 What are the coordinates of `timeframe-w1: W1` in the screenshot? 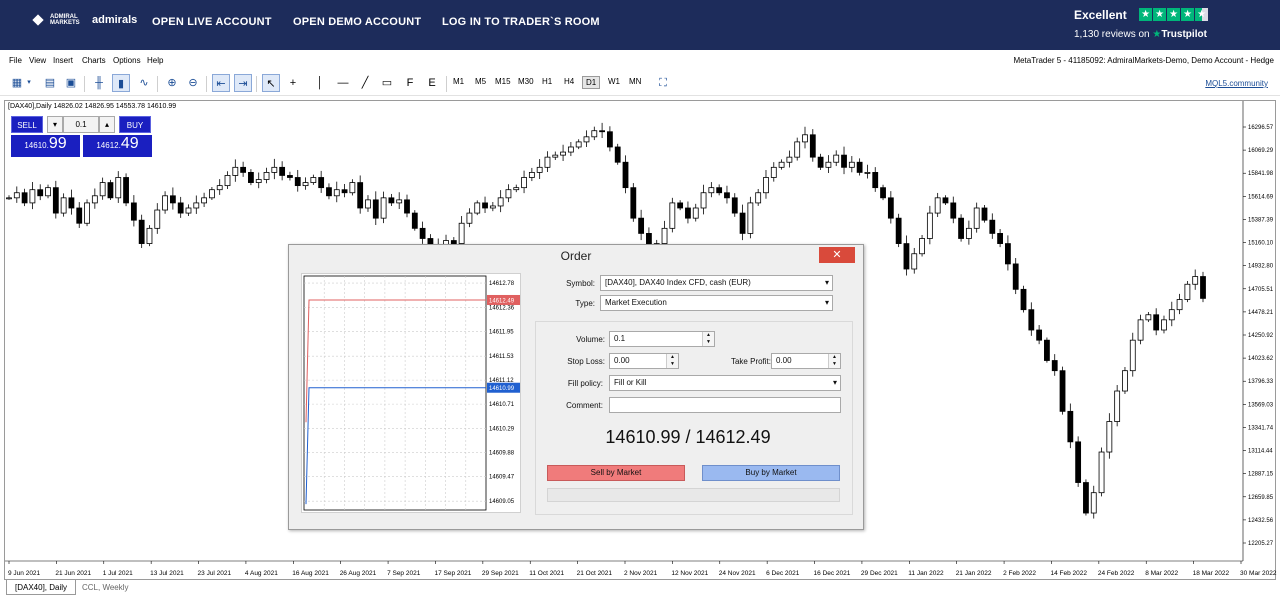 It's located at (614, 81).